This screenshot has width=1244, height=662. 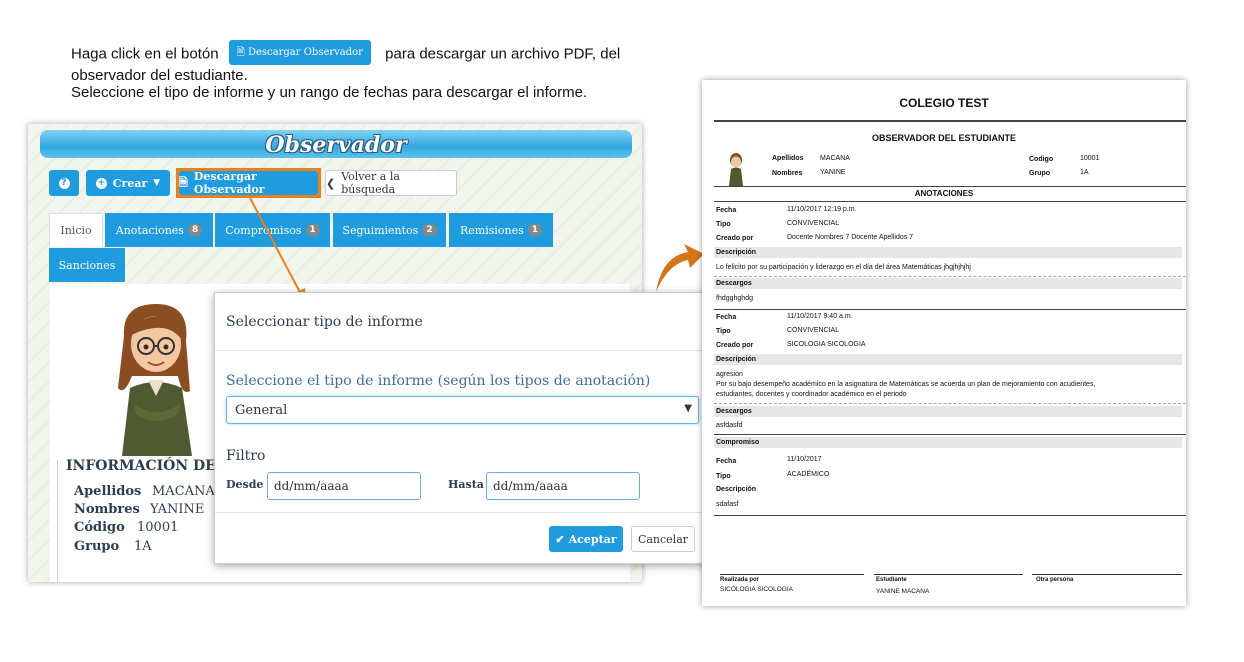 I want to click on aceptar-label: Aceptar, so click(x=592, y=539).